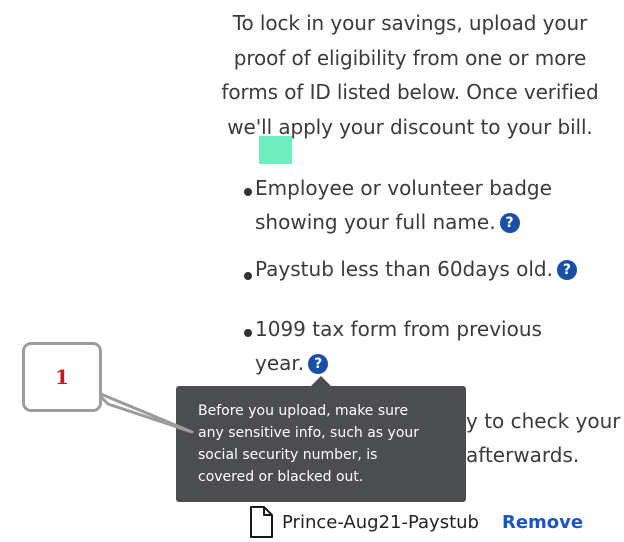 The height and width of the screenshot is (542, 624). I want to click on callout-box: 1, so click(62, 377).